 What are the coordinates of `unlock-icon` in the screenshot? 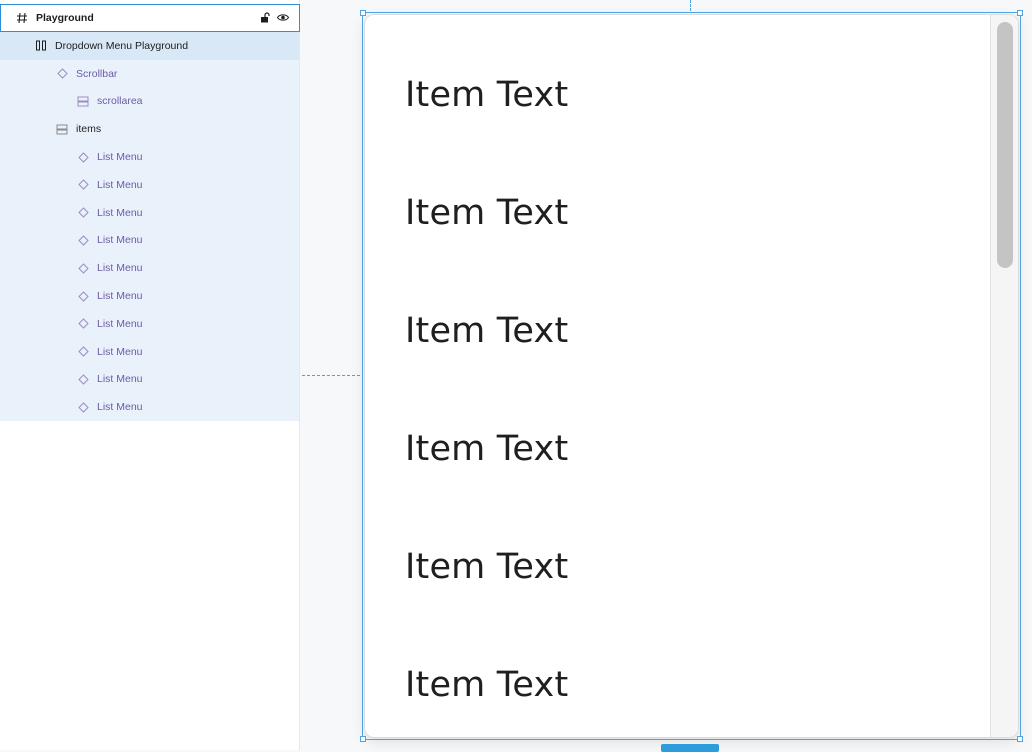 It's located at (265, 19).